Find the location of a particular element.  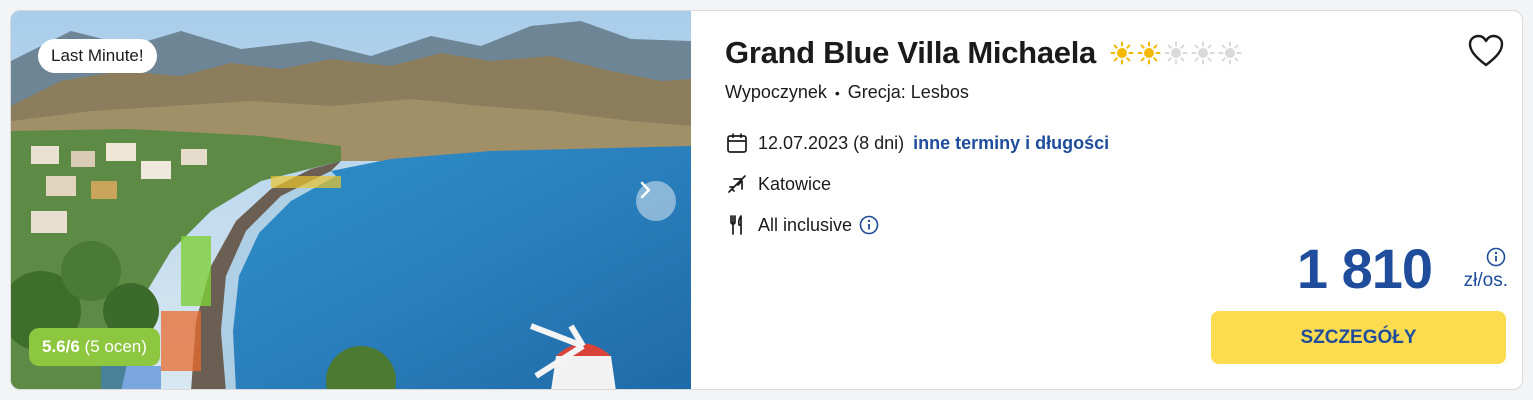

price-info-icon is located at coordinates (1496, 257).